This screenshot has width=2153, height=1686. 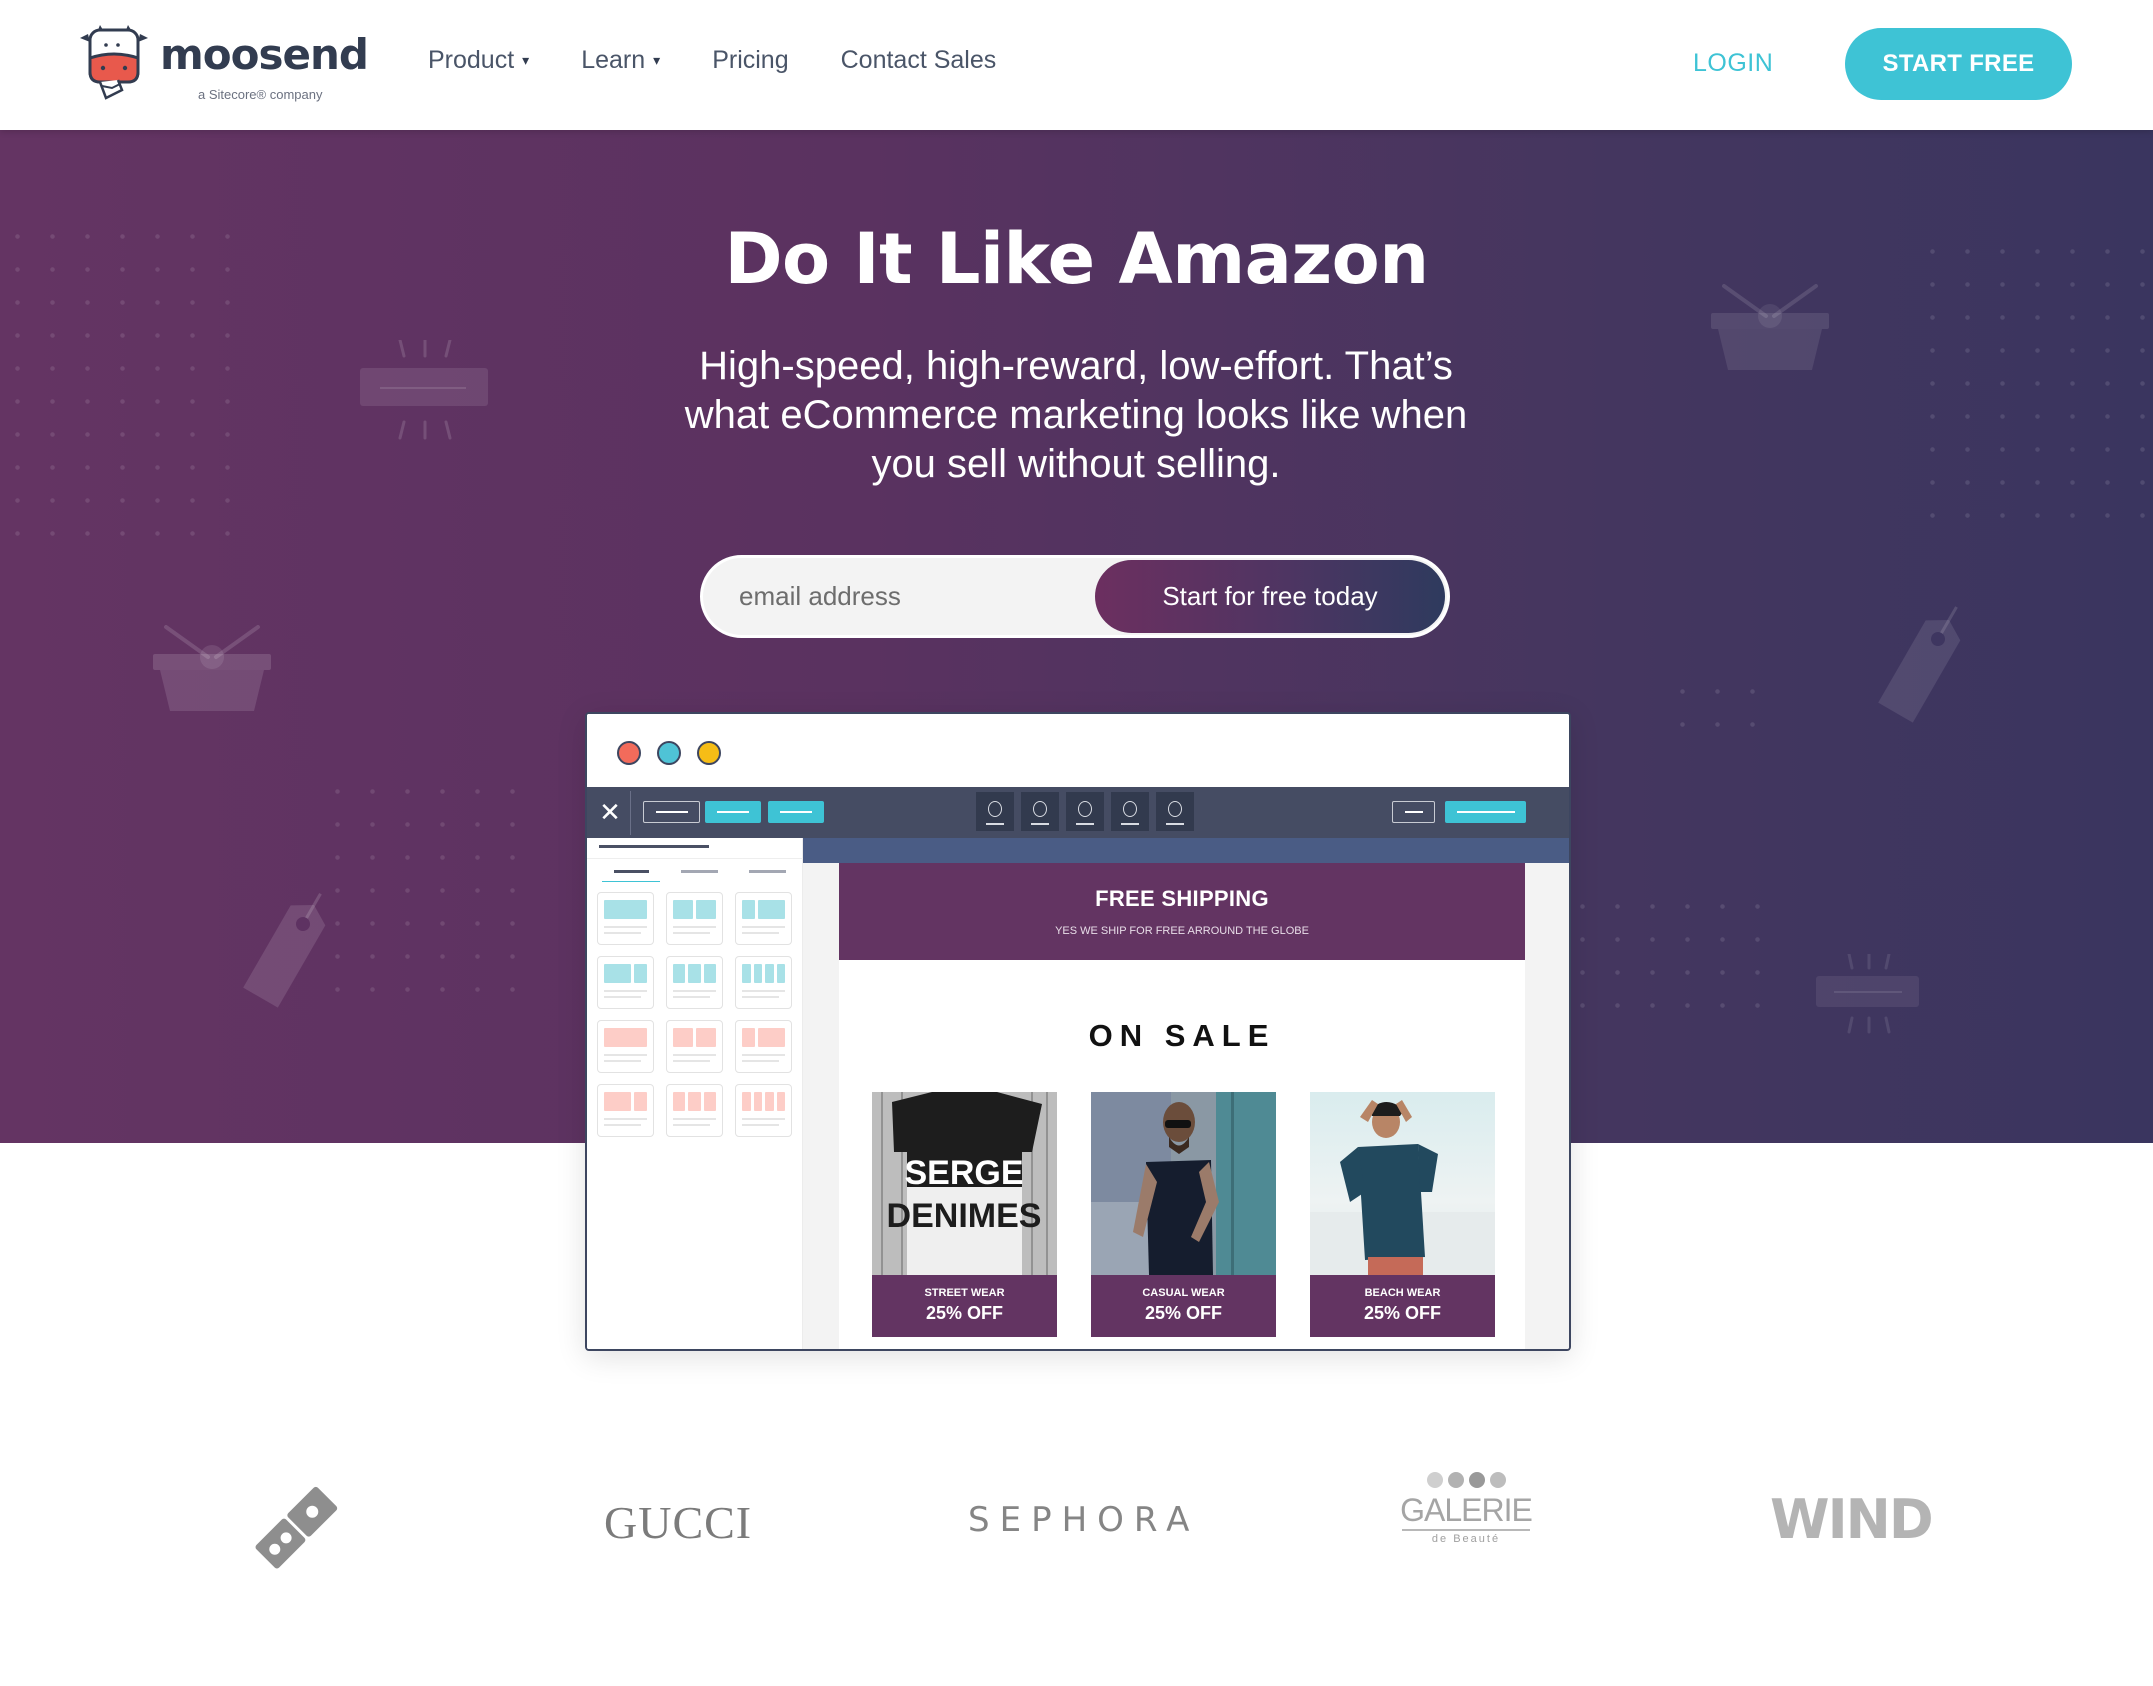 I want to click on galerie-name: GALERIE, so click(x=1466, y=1510).